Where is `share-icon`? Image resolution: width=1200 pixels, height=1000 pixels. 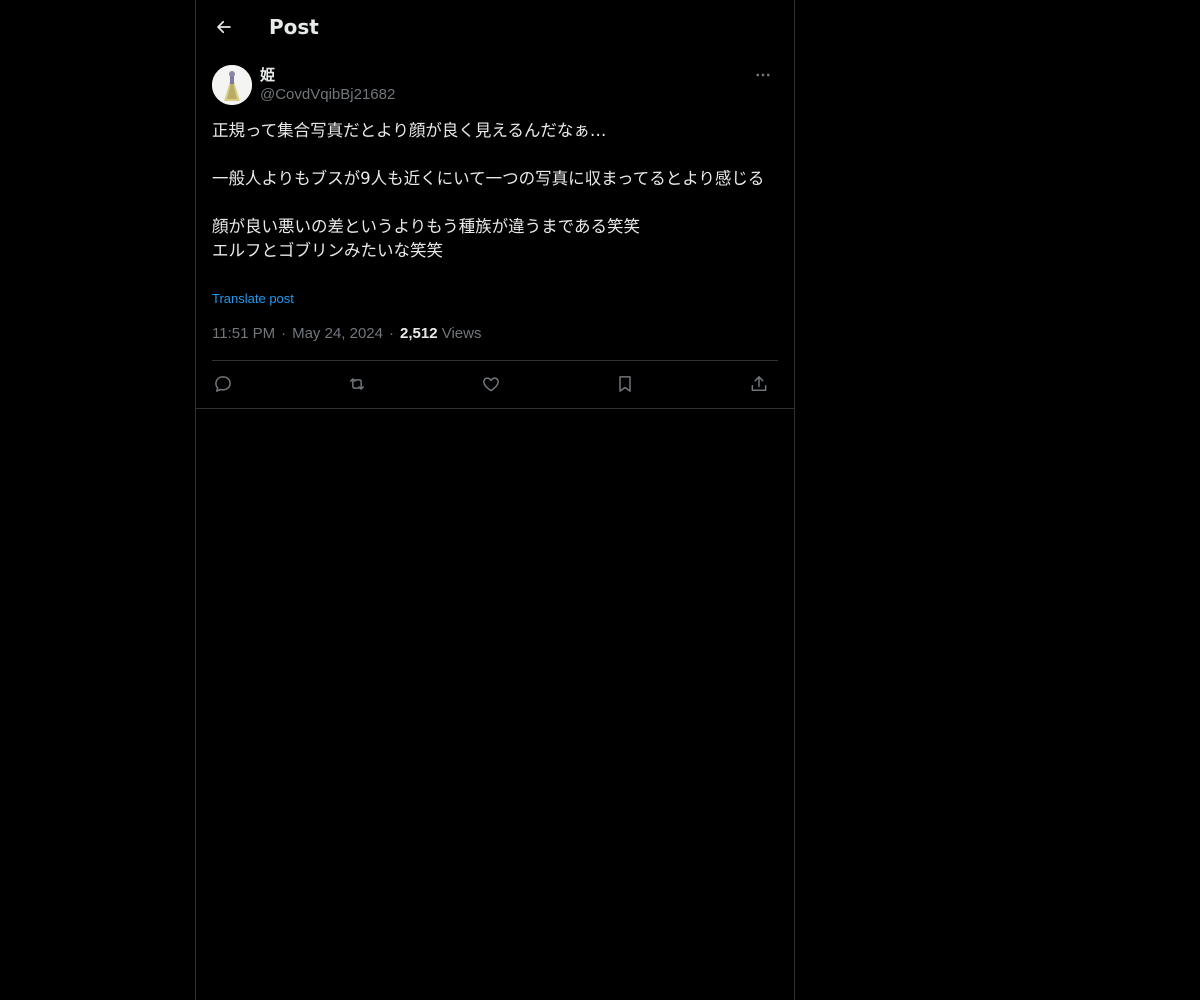 share-icon is located at coordinates (759, 383).